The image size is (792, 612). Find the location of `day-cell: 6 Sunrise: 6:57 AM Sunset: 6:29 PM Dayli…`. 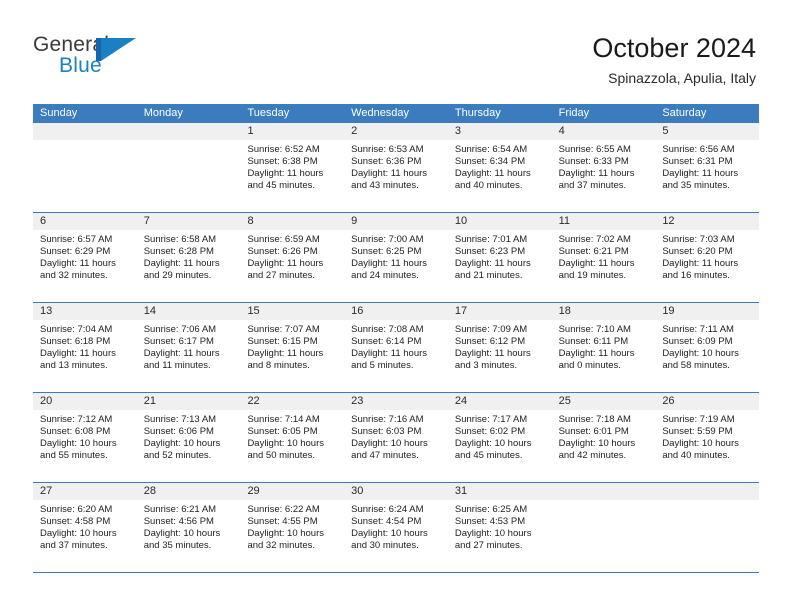

day-cell: 6 Sunrise: 6:57 AM Sunset: 6:29 PM Dayli… is located at coordinates (85, 257).